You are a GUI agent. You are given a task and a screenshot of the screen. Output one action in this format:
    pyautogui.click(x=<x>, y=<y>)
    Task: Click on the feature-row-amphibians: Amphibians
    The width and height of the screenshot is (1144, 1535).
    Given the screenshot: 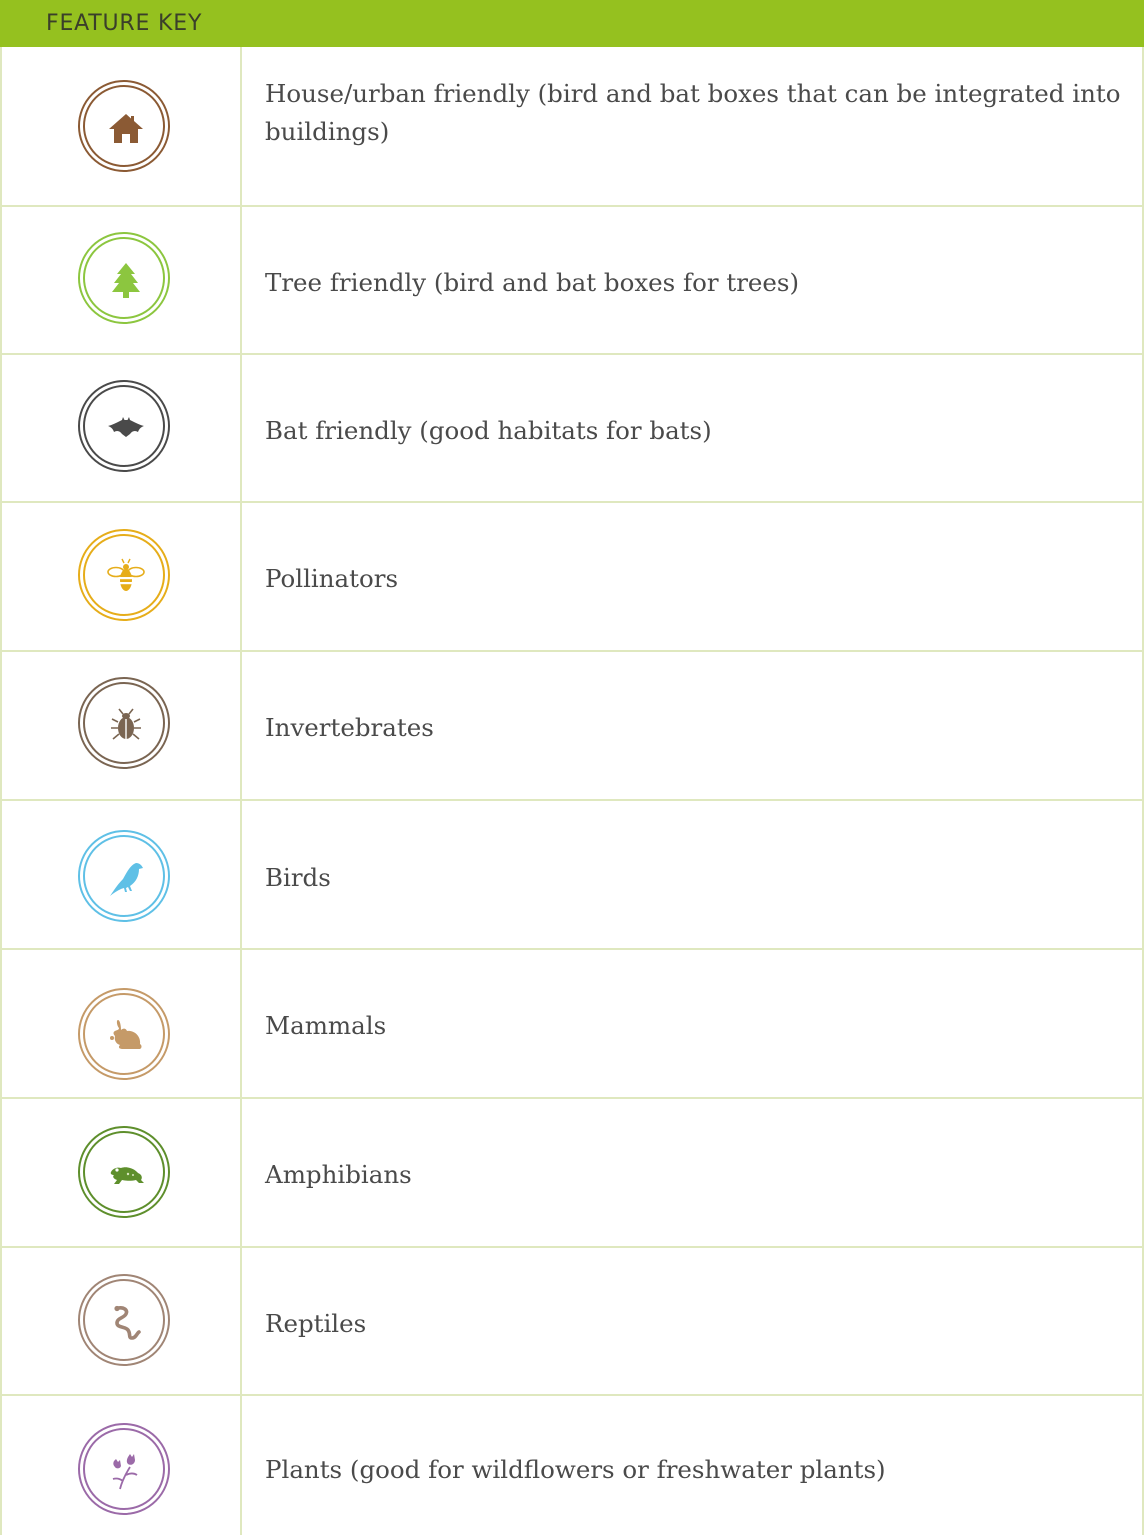 What is the action you would take?
    pyautogui.click(x=572, y=1172)
    